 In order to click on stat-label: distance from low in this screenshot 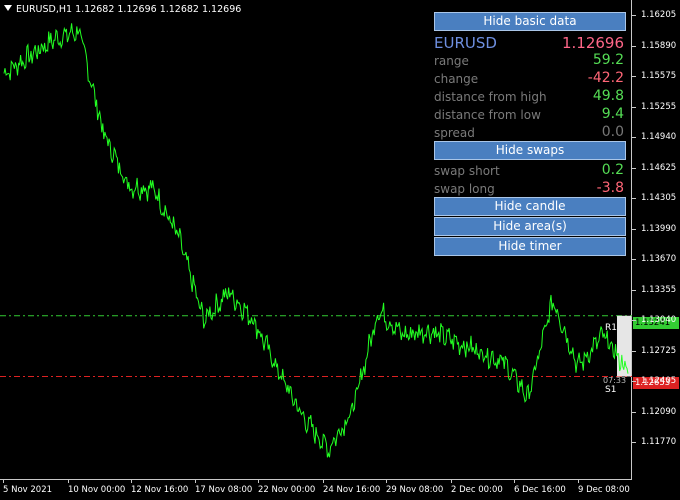, I will do `click(487, 115)`.